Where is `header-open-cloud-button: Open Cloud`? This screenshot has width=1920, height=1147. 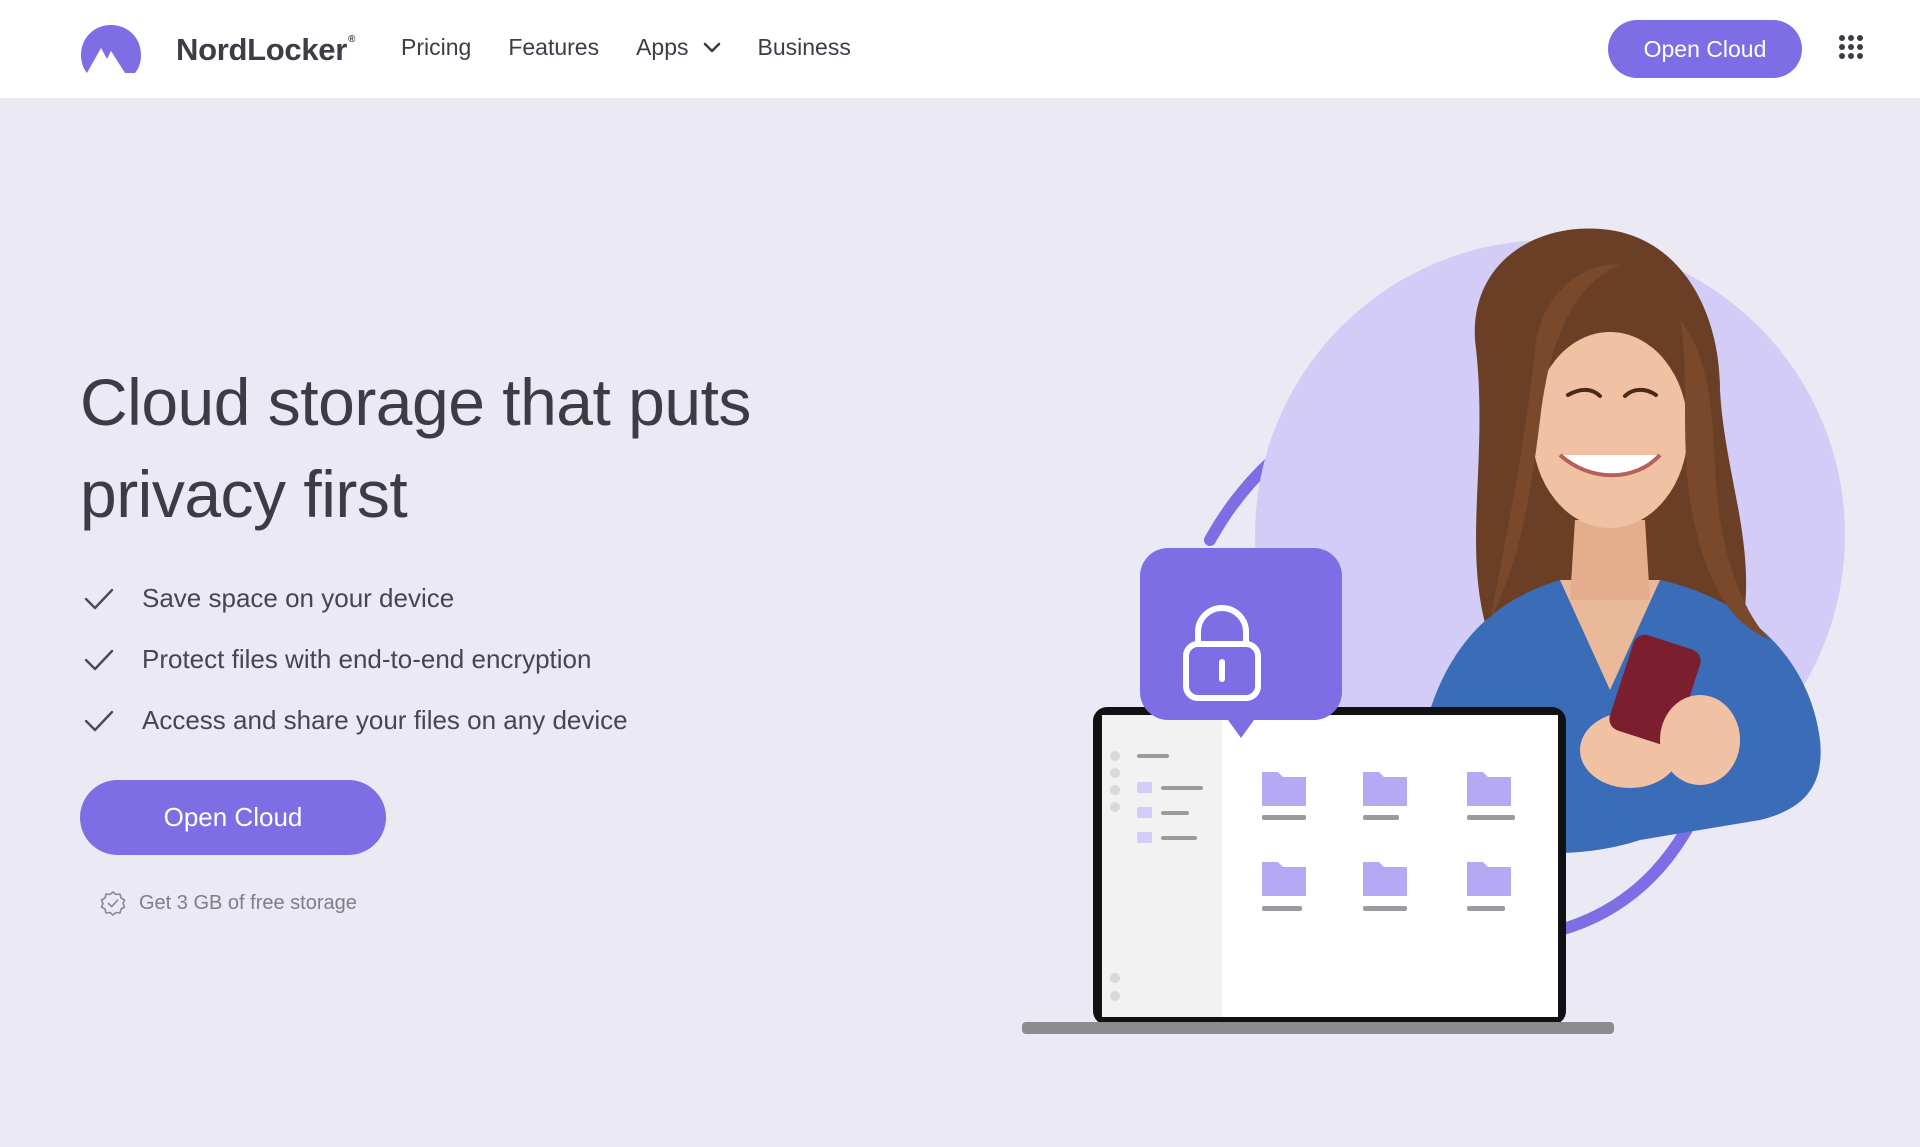 header-open-cloud-button: Open Cloud is located at coordinates (1705, 49).